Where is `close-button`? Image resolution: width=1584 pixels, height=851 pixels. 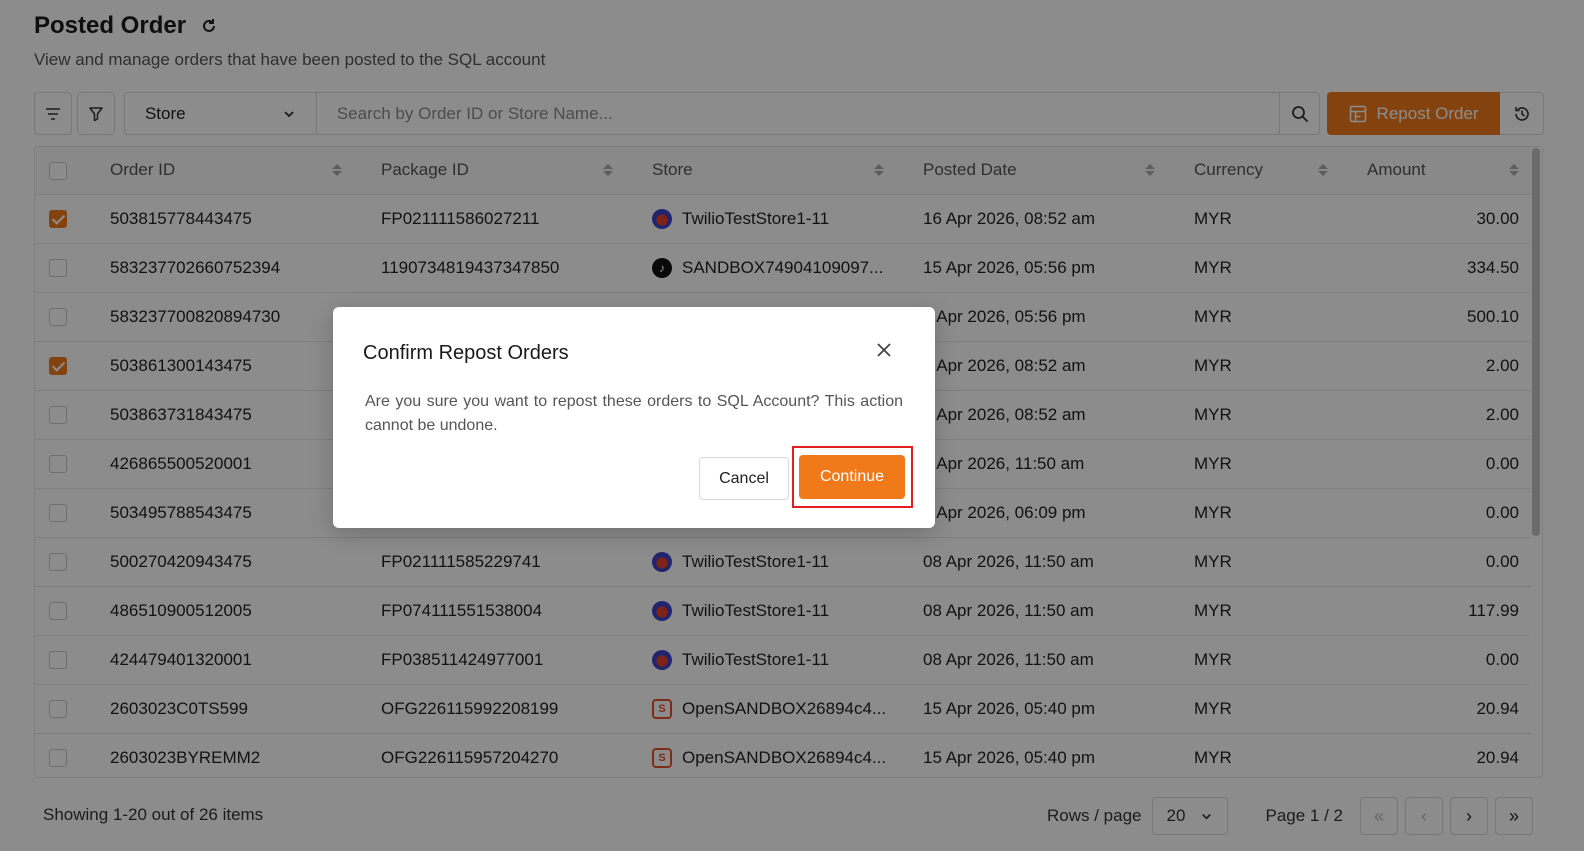 close-button is located at coordinates (884, 350).